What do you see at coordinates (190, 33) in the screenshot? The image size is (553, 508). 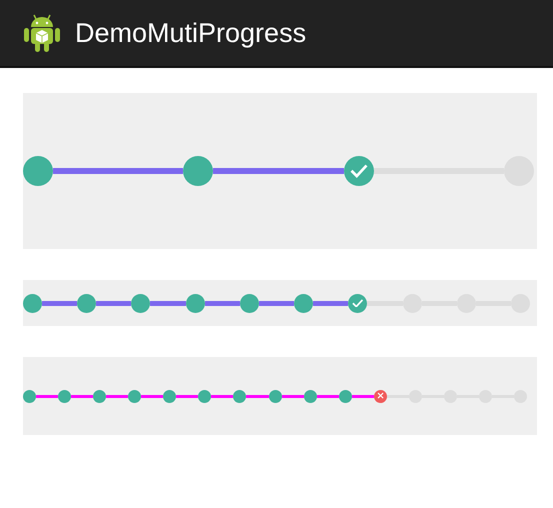 I see `app-title: DemoMutiProgress` at bounding box center [190, 33].